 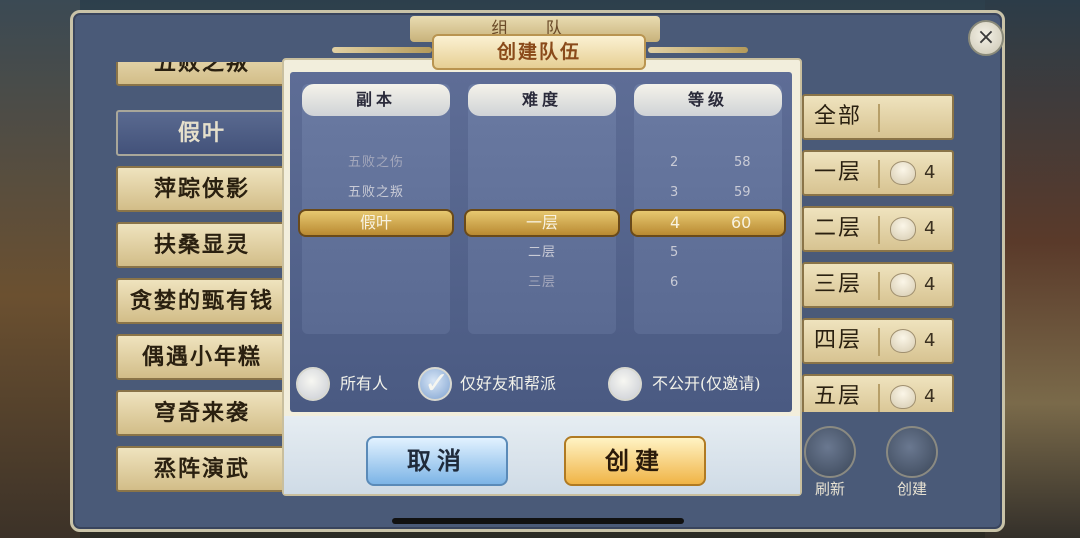 I want to click on radio-friends-guild-label: 仅好友和帮派, so click(x=508, y=383).